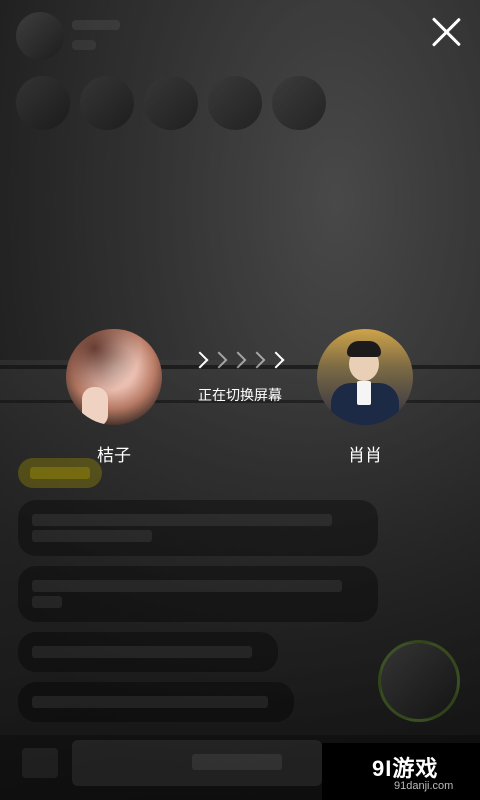 Image resolution: width=480 pixels, height=800 pixels. What do you see at coordinates (364, 393) in the screenshot?
I see `avatar-cup` at bounding box center [364, 393].